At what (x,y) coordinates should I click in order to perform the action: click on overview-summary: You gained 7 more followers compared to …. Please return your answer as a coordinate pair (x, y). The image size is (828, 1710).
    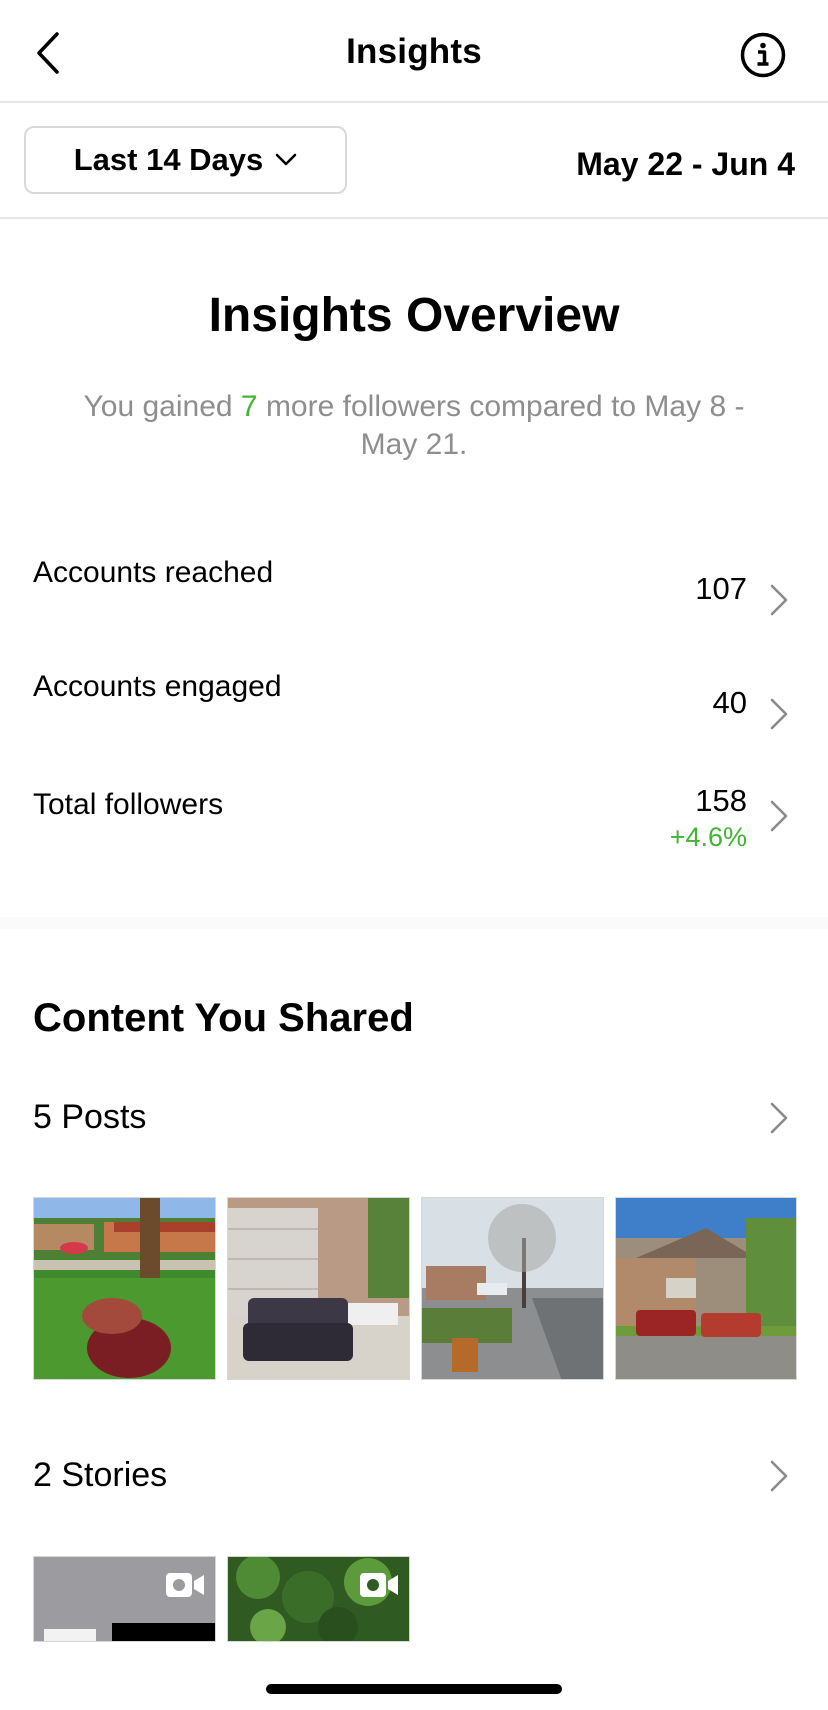
    Looking at the image, I should click on (414, 426).